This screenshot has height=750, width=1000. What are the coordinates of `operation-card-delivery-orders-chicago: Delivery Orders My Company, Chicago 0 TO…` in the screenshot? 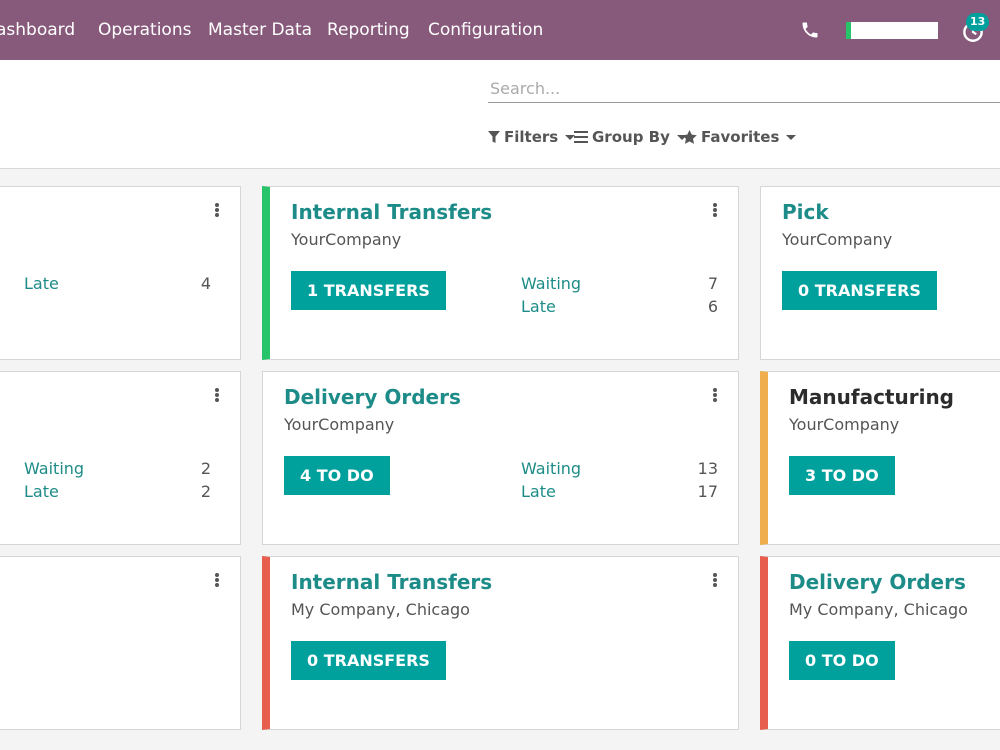 It's located at (880, 643).